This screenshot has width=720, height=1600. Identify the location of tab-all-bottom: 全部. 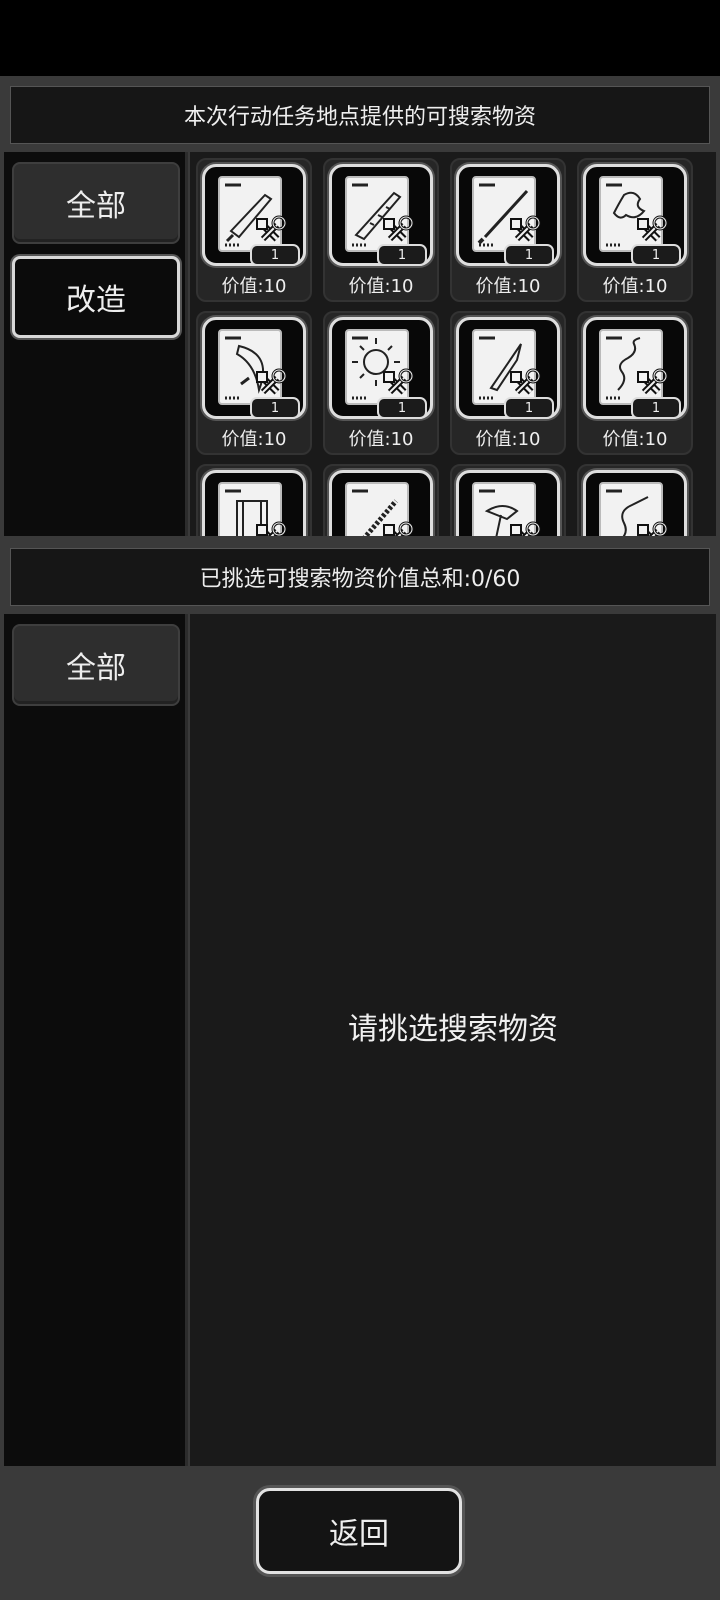
(96, 665).